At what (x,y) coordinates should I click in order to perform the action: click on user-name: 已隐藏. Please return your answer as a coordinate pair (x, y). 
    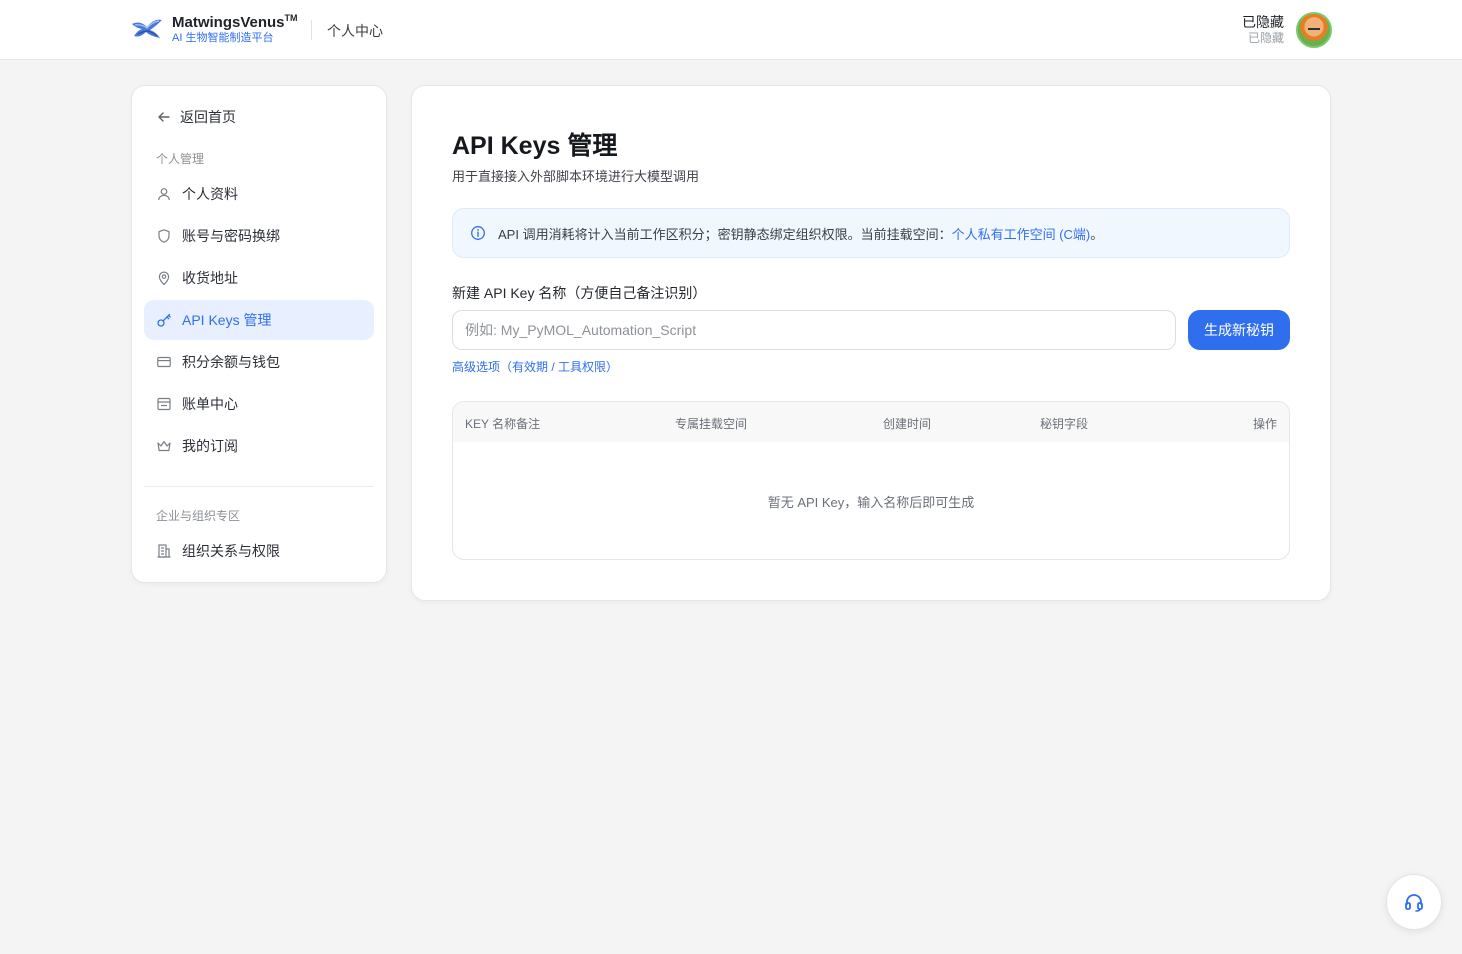
    Looking at the image, I should click on (1263, 21).